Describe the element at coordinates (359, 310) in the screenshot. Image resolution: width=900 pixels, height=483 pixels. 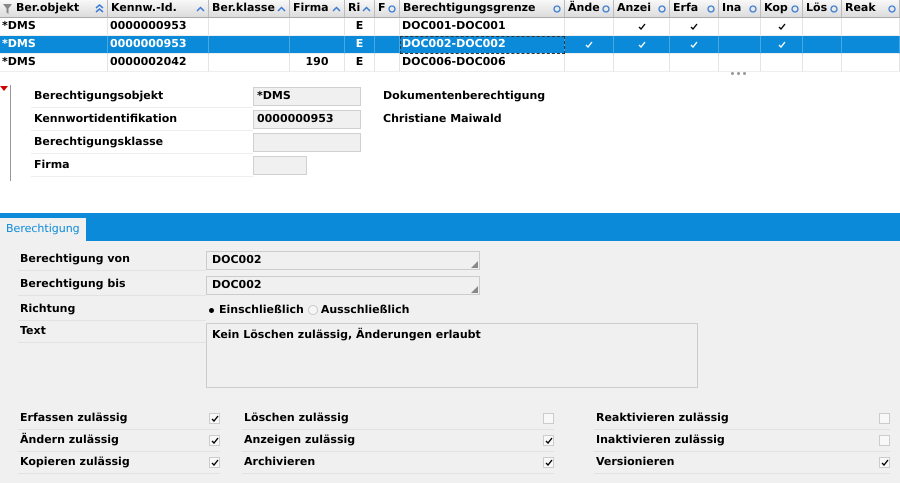
I see `radio-option: Ausschließlich` at that location.